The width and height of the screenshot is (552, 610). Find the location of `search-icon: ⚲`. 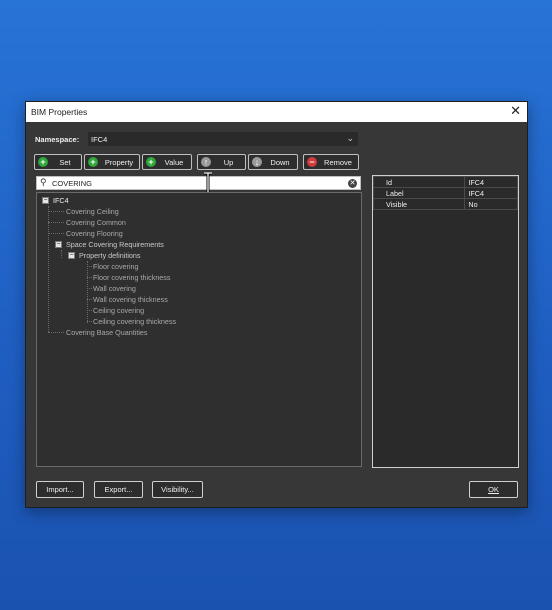

search-icon: ⚲ is located at coordinates (43, 182).